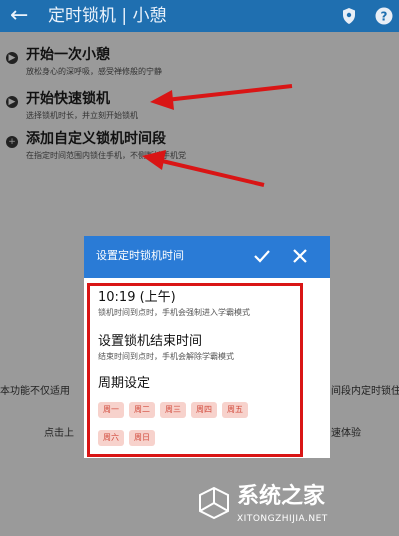 The width and height of the screenshot is (399, 536). I want to click on watermark: 系统之家 XITONGZHIJIA.NET, so click(289, 505).